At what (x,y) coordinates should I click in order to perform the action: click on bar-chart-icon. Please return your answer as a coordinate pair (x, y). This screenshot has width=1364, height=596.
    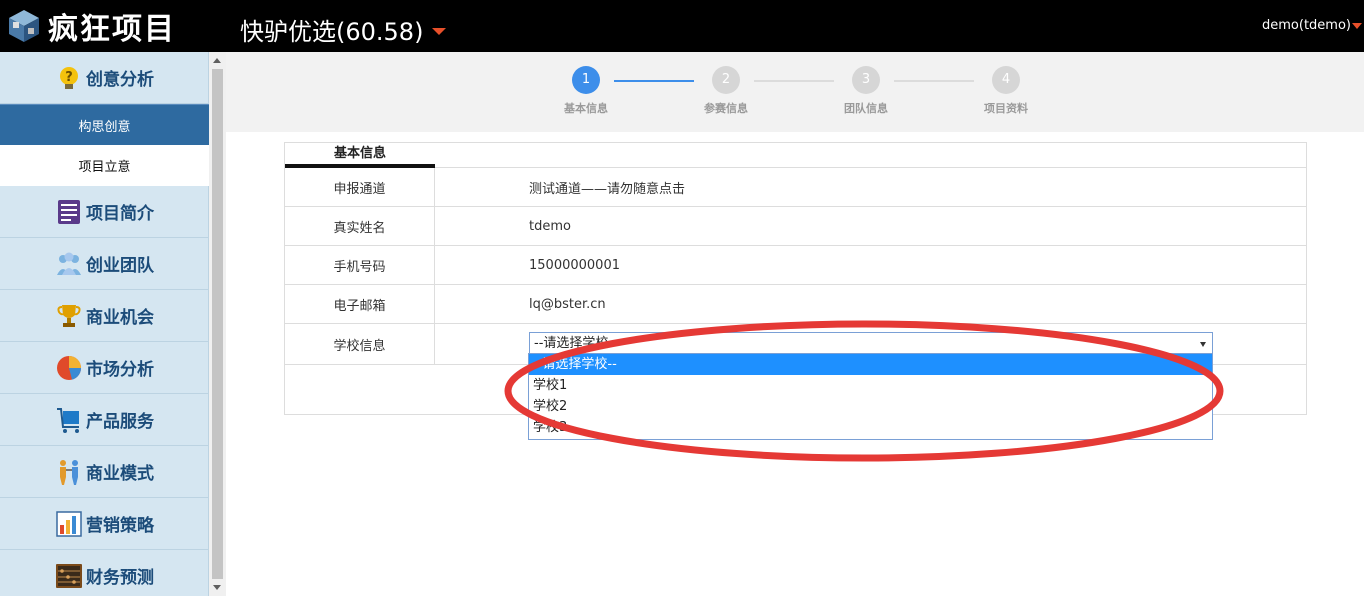
    Looking at the image, I should click on (69, 524).